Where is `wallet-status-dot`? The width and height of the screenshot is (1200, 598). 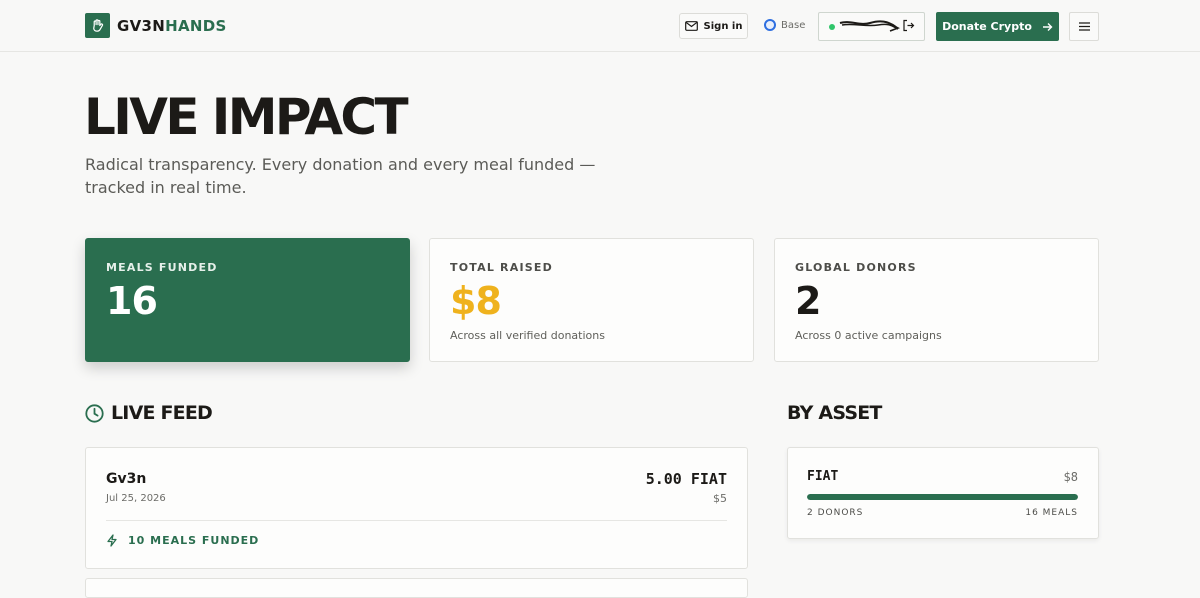
wallet-status-dot is located at coordinates (832, 26).